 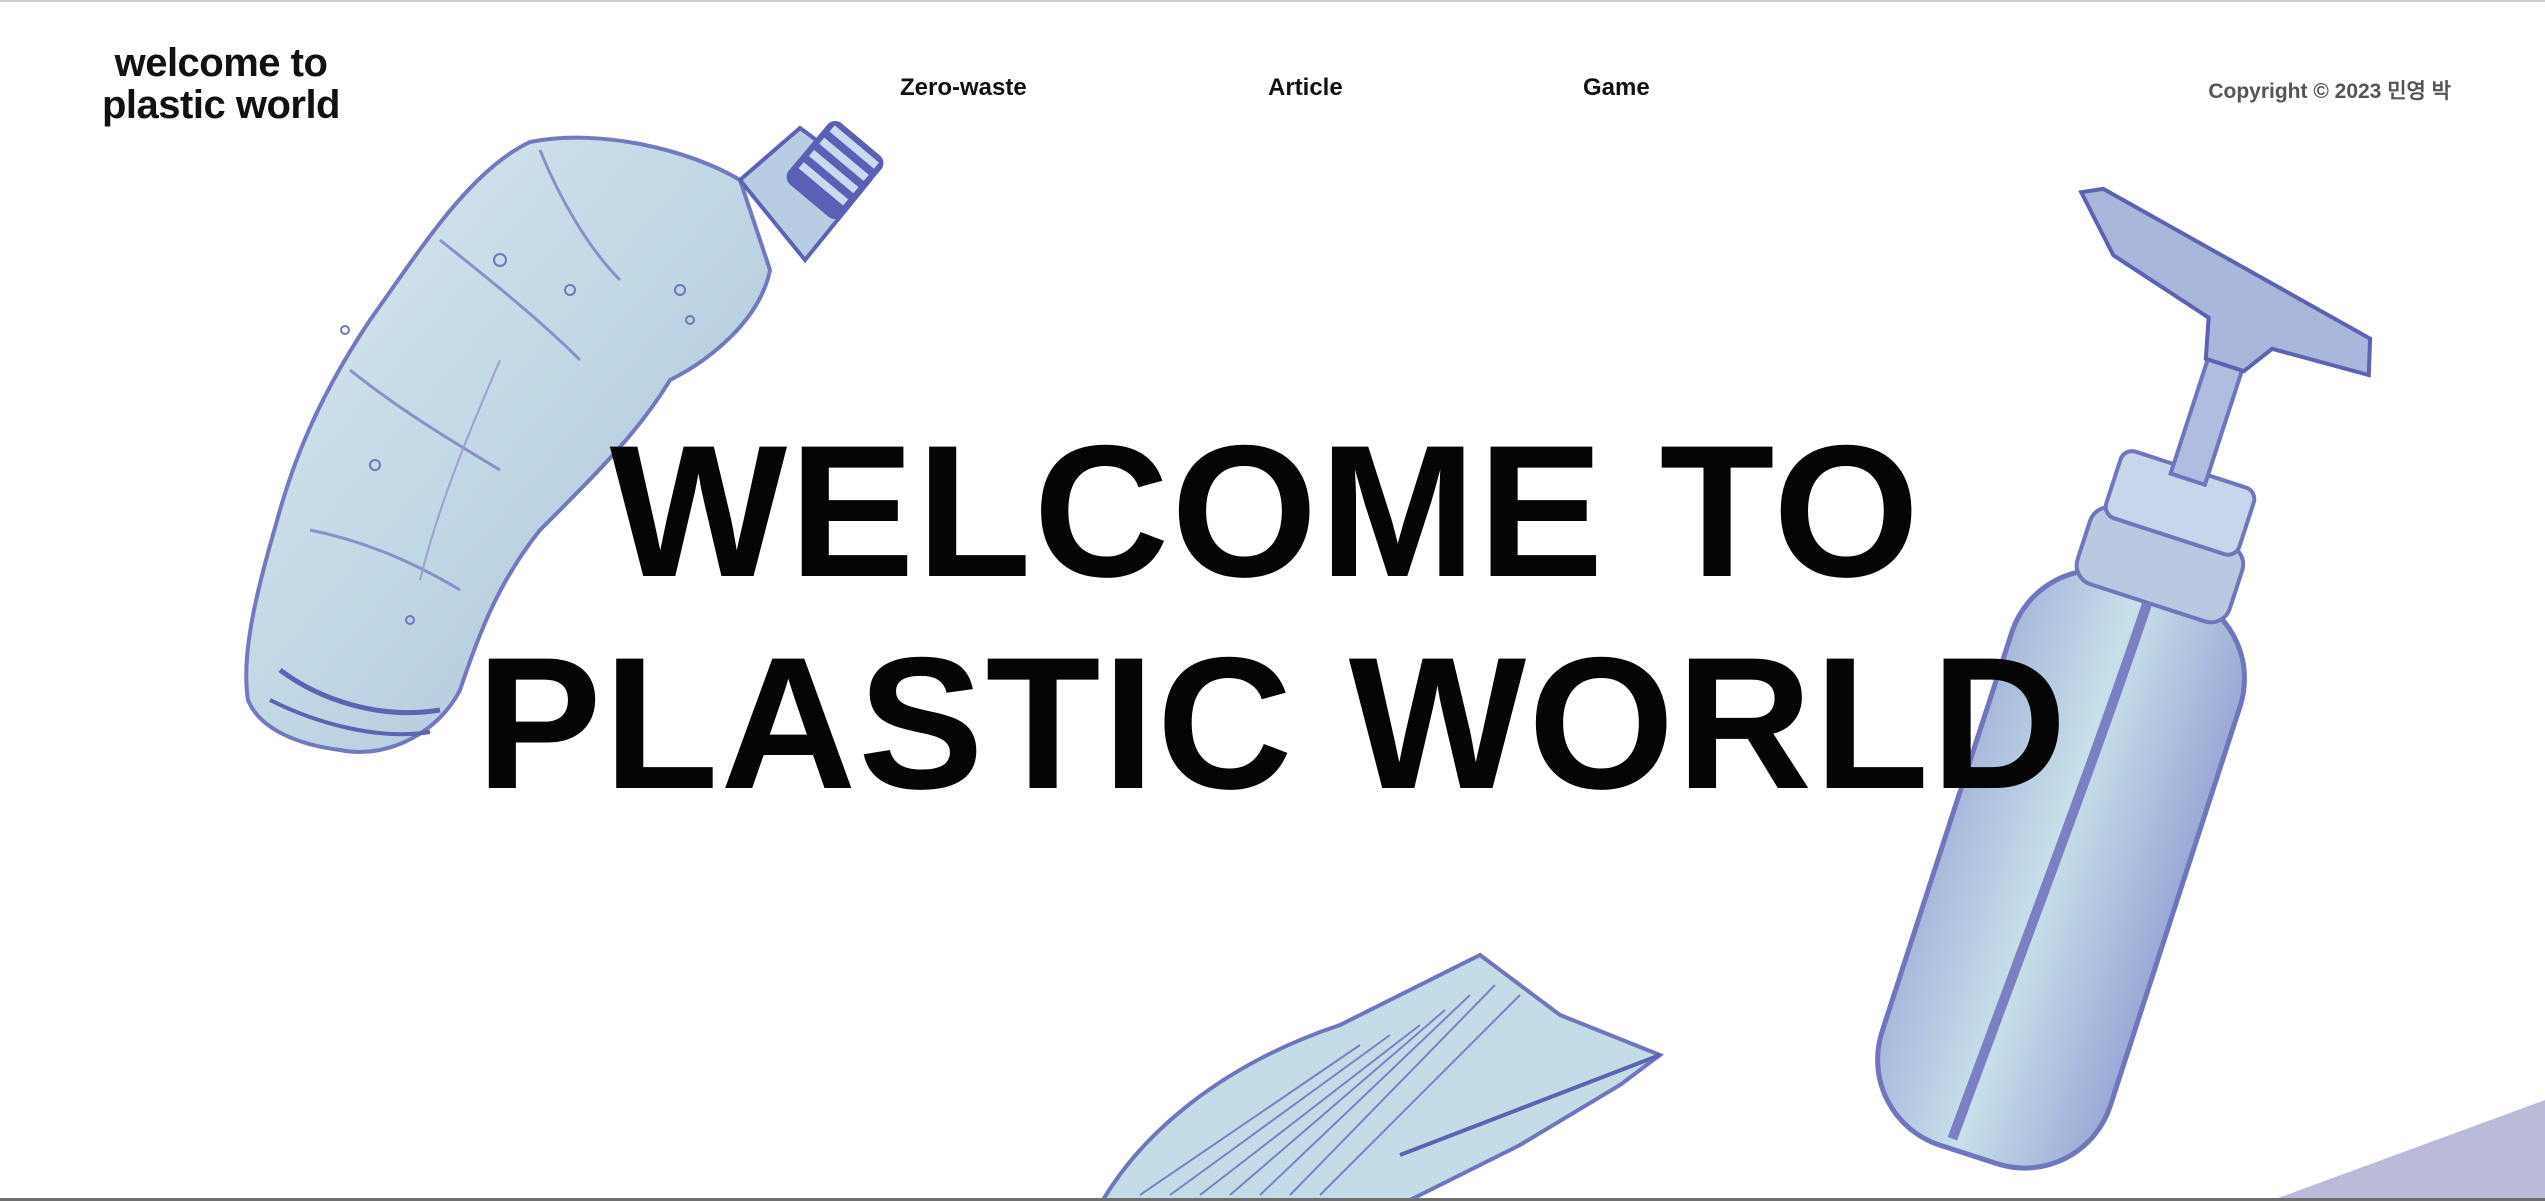 I want to click on logo-line-1: welcome to, so click(x=221, y=63).